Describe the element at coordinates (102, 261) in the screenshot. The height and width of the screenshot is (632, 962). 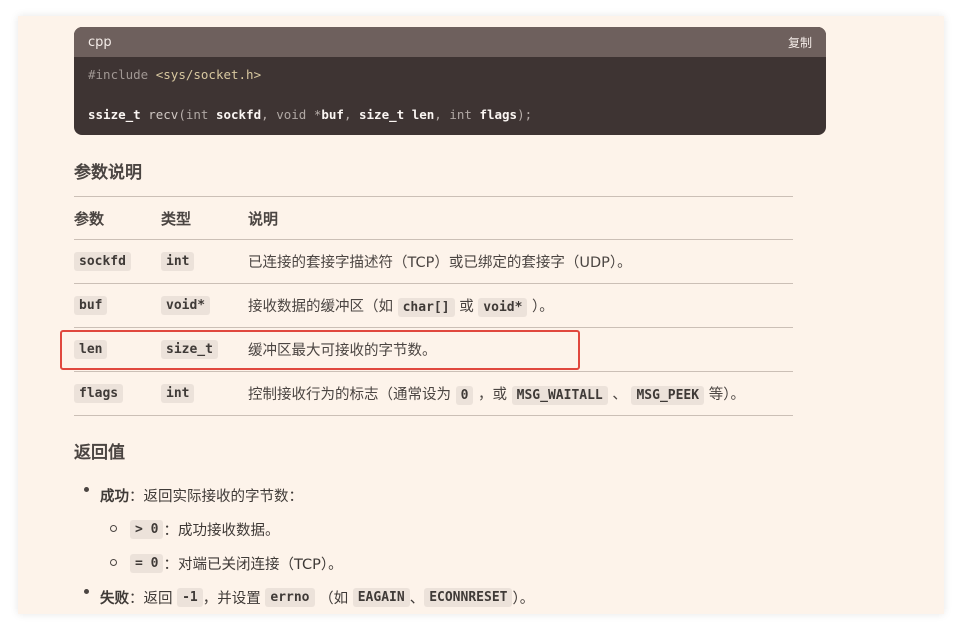
I see `param-name: sockfd` at that location.